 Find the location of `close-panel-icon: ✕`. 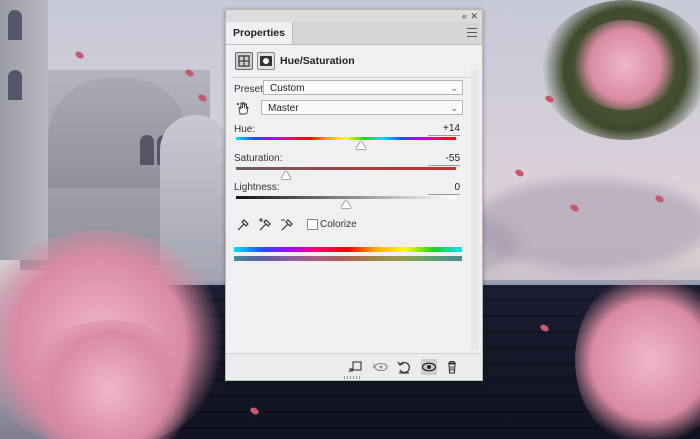

close-panel-icon: ✕ is located at coordinates (474, 16).